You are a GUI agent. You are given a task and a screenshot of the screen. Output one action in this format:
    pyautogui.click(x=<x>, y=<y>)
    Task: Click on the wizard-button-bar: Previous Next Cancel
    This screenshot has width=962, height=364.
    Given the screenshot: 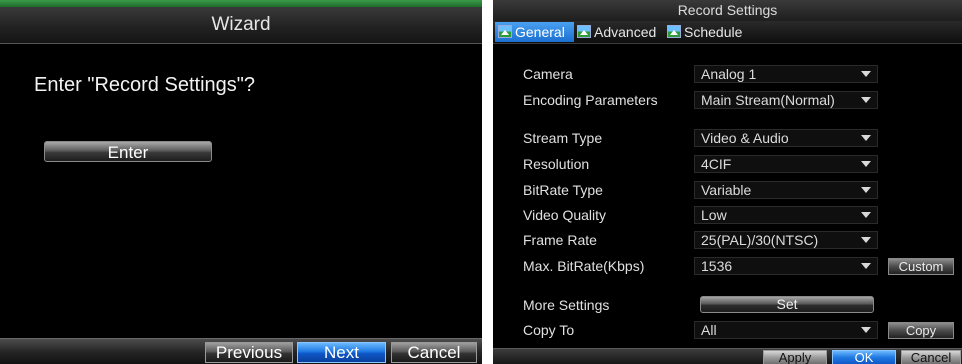 What is the action you would take?
    pyautogui.click(x=241, y=351)
    